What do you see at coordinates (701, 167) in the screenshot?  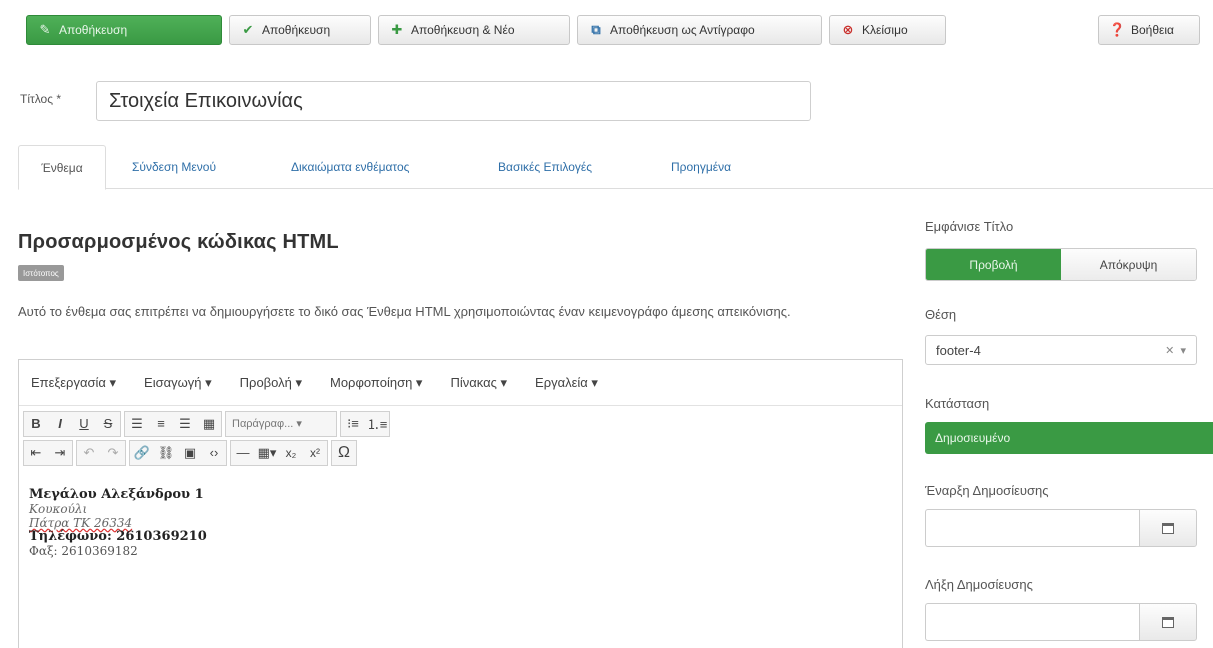 I see `tab-advanced: Προηγμένα` at bounding box center [701, 167].